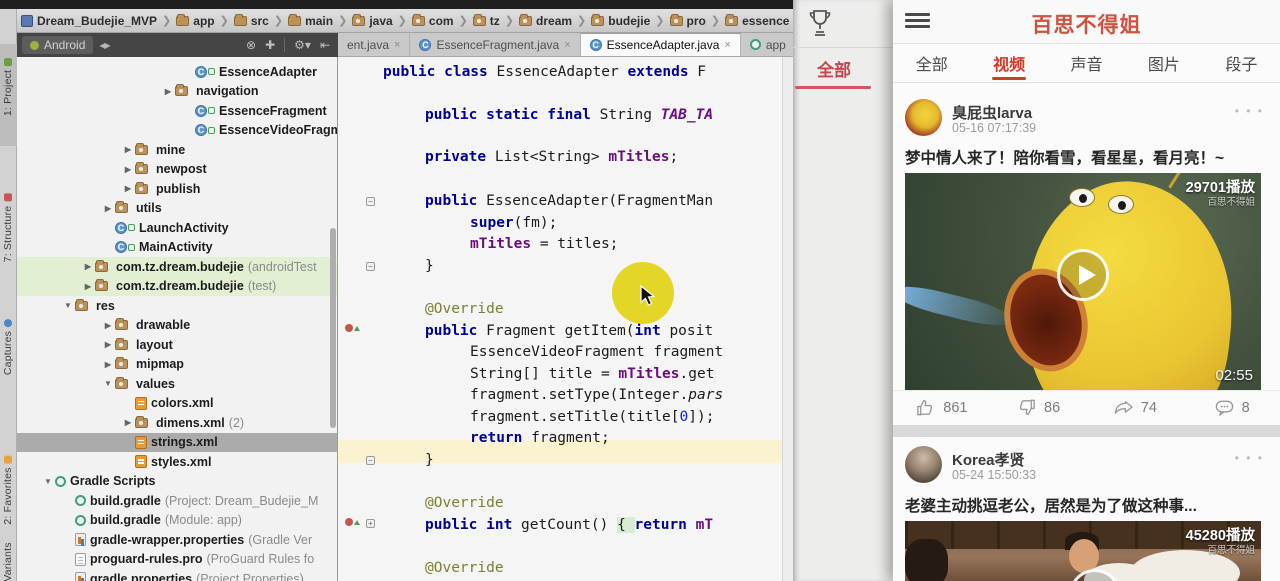  I want to click on hide-panel-icon: ⇤, so click(325, 45).